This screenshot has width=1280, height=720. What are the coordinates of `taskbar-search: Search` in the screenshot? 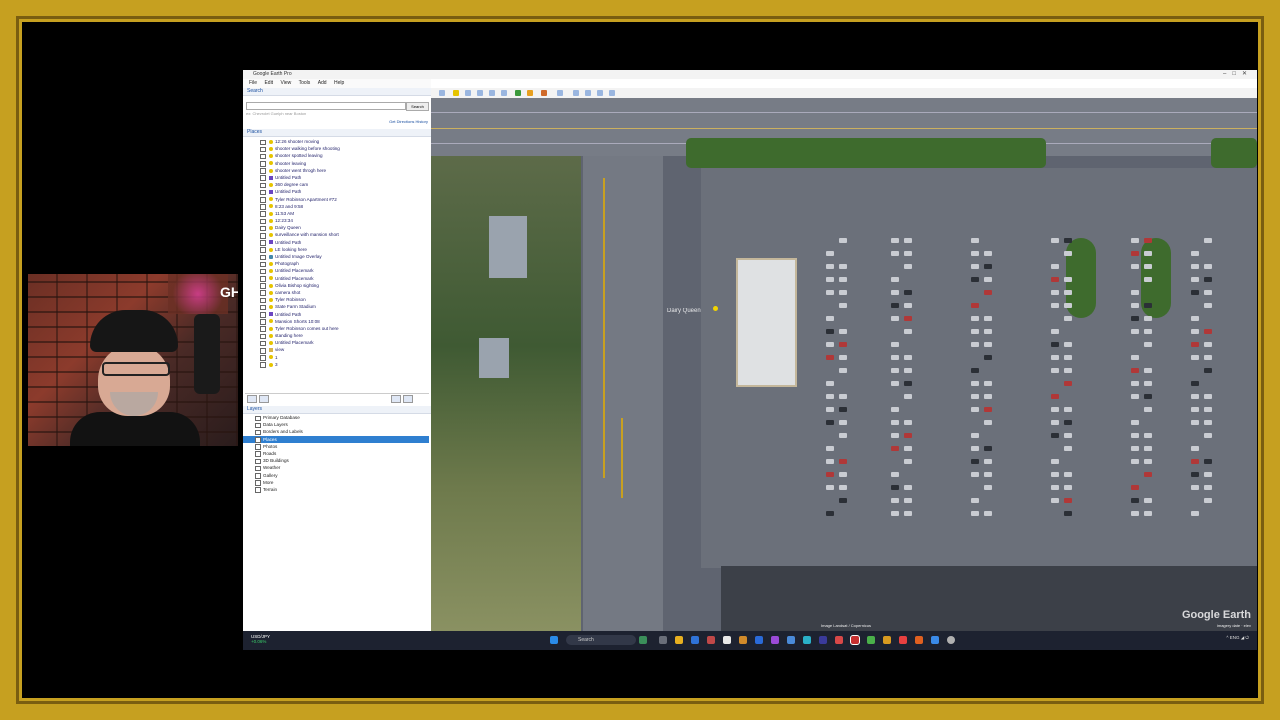 It's located at (601, 640).